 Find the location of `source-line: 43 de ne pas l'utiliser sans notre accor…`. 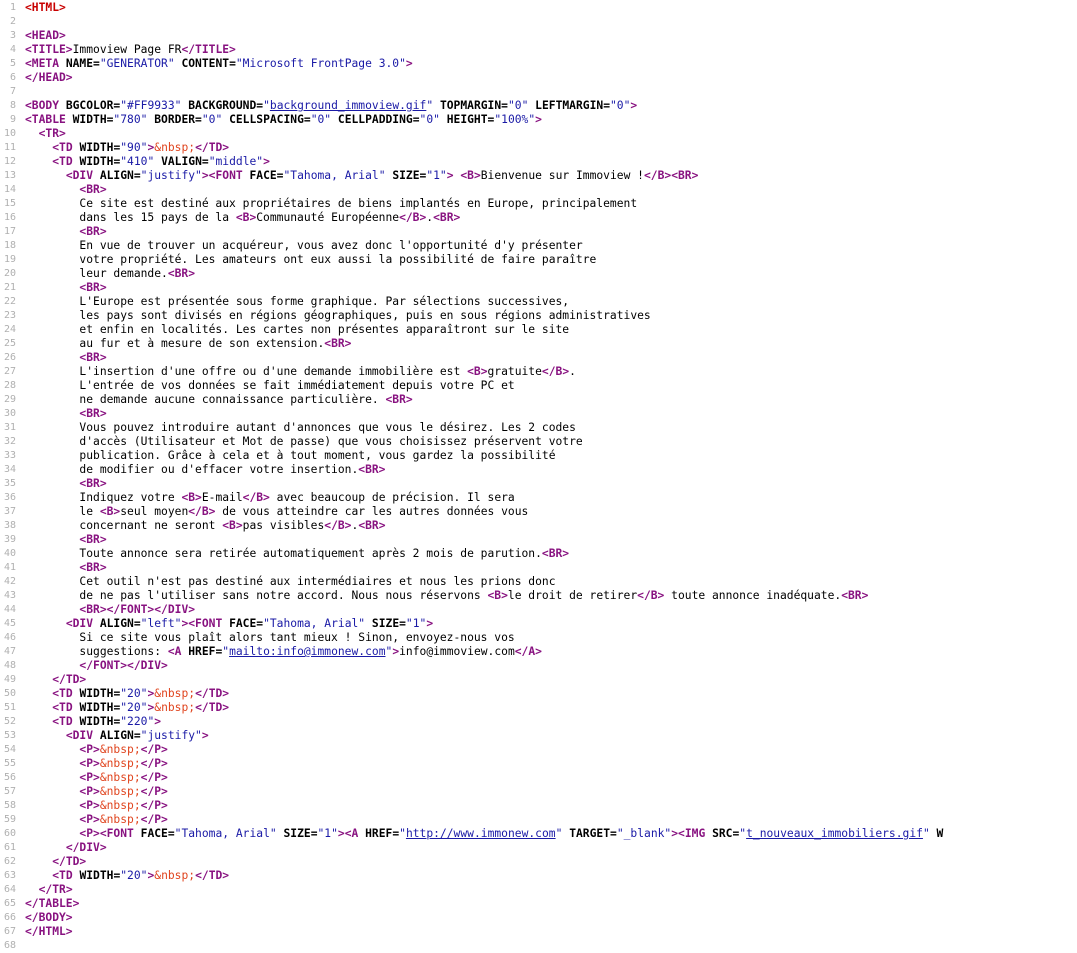

source-line: 43 de ne pas l'utiliser sans notre accor… is located at coordinates (538, 596).